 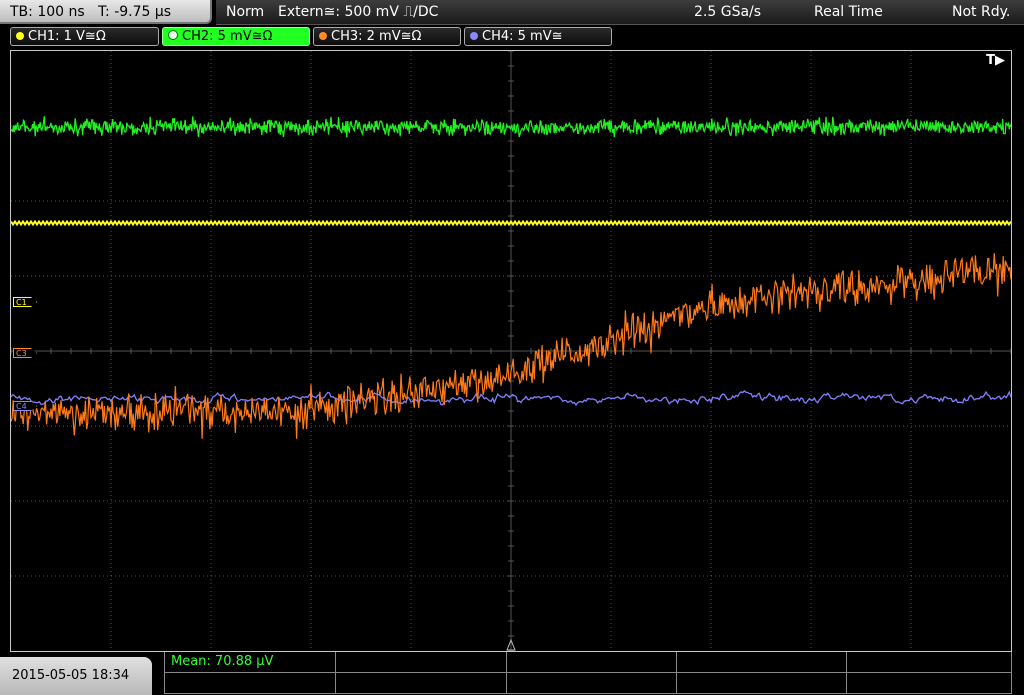 What do you see at coordinates (21, 406) in the screenshot?
I see `ch4-marker-label: C4` at bounding box center [21, 406].